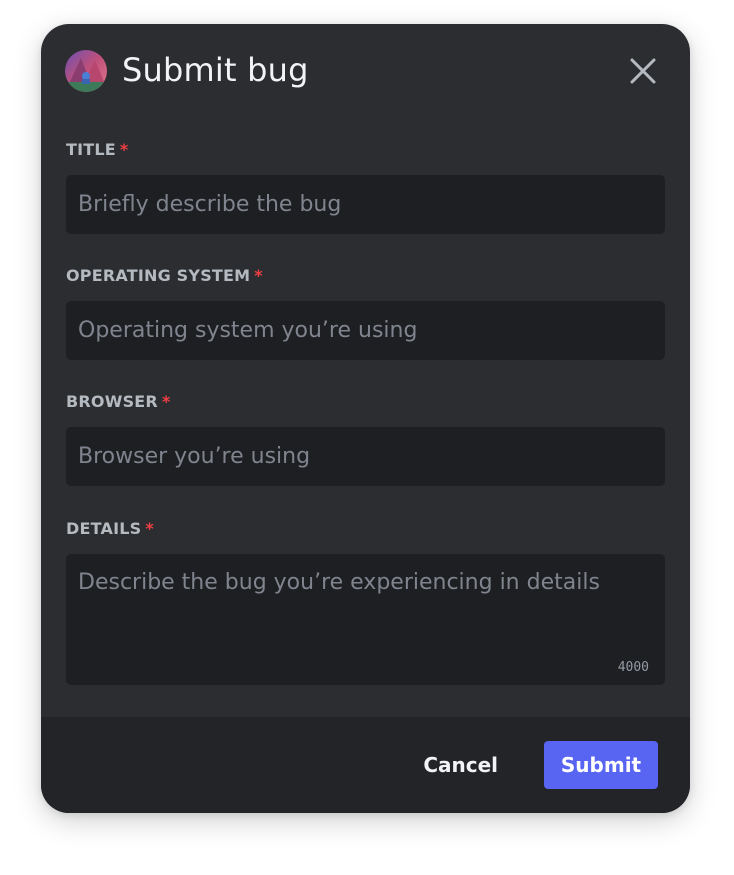  What do you see at coordinates (112, 401) in the screenshot?
I see `browser-label-text: BROWSER` at bounding box center [112, 401].